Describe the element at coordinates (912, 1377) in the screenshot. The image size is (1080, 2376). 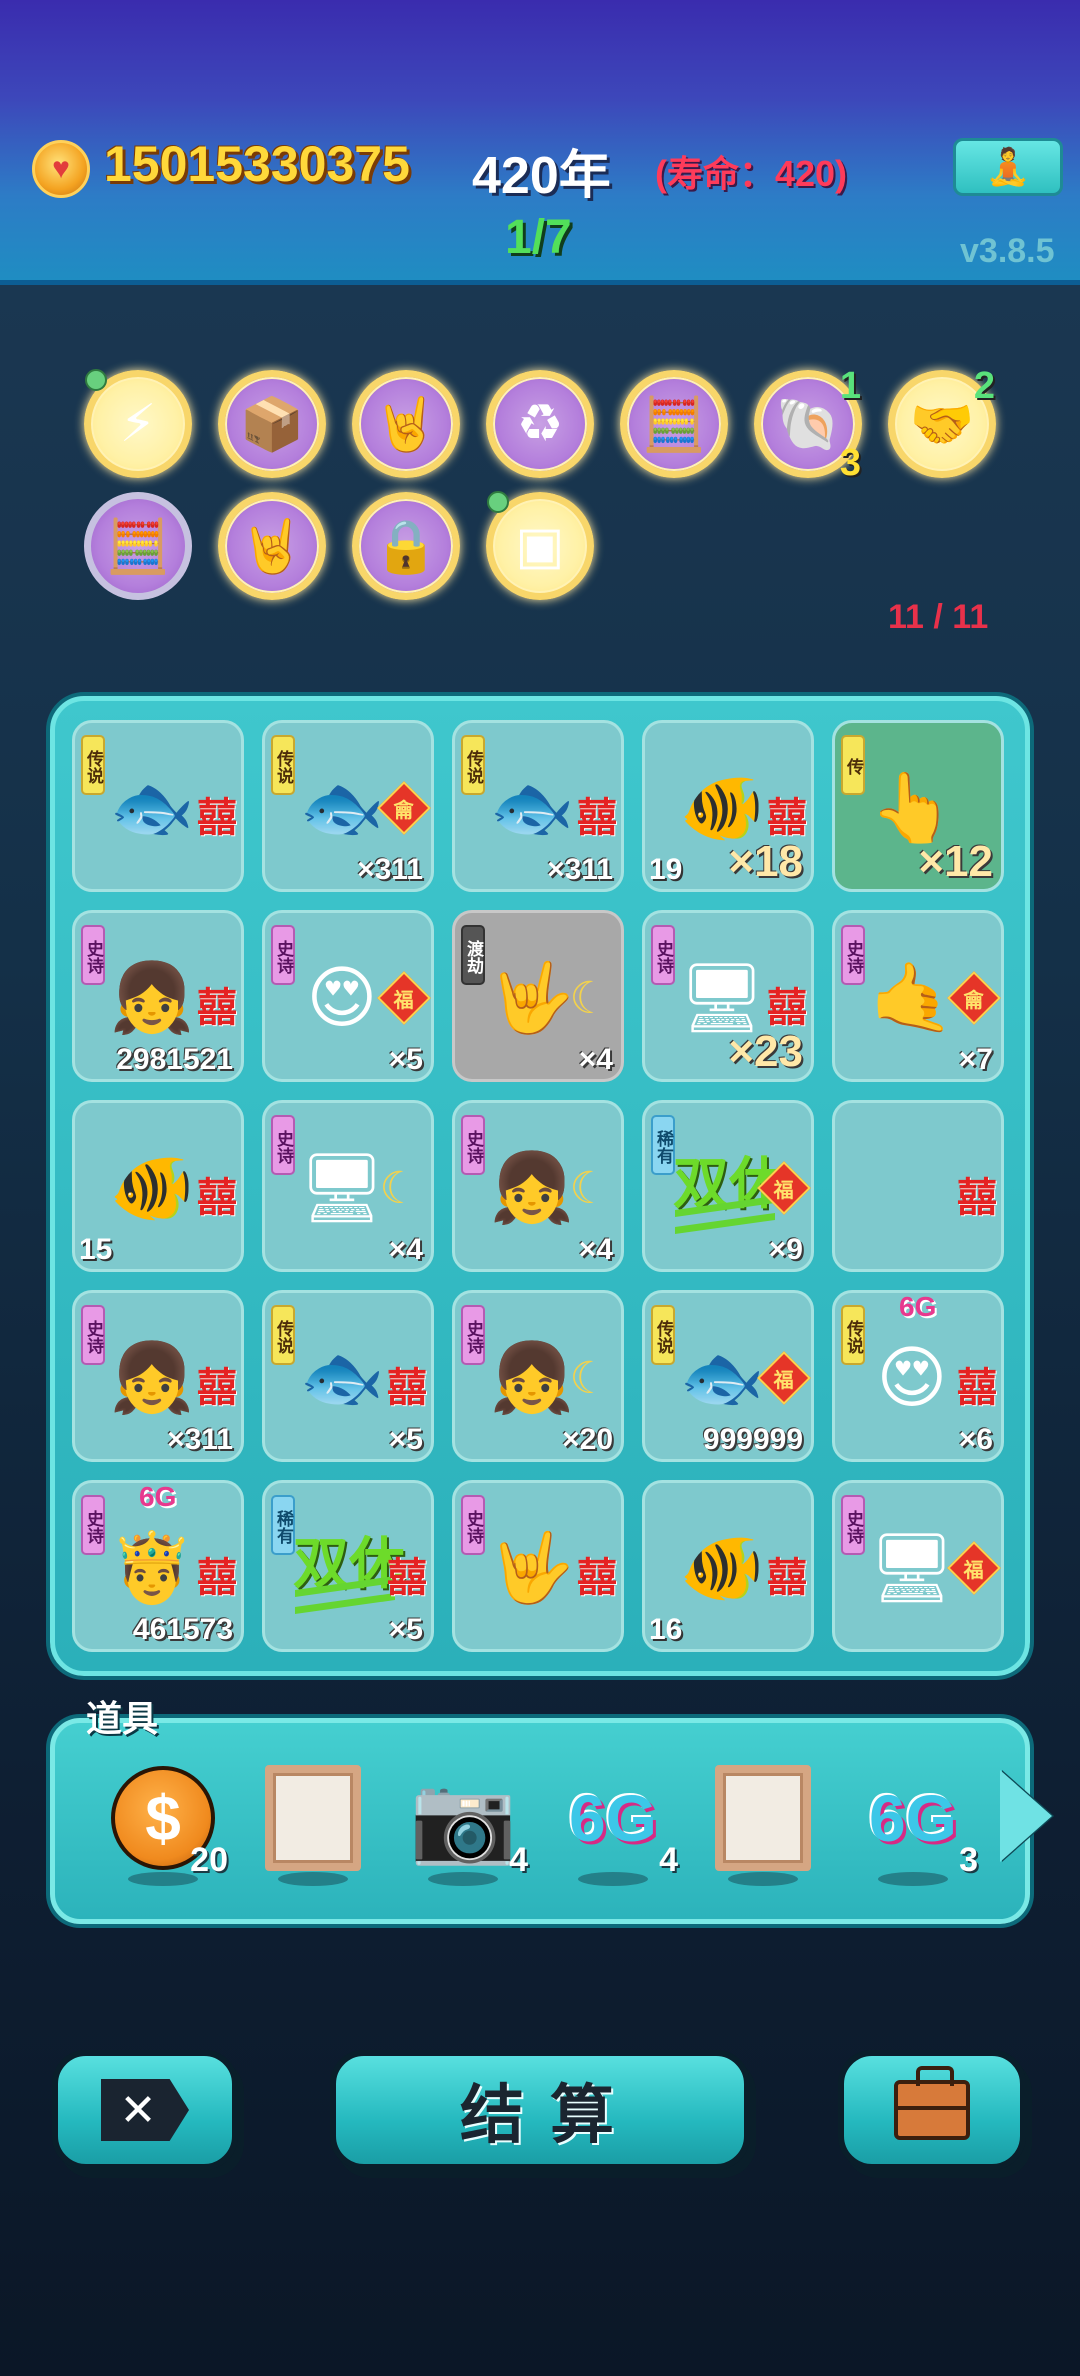
I see `heart-eyes-man-icon: 😍` at that location.